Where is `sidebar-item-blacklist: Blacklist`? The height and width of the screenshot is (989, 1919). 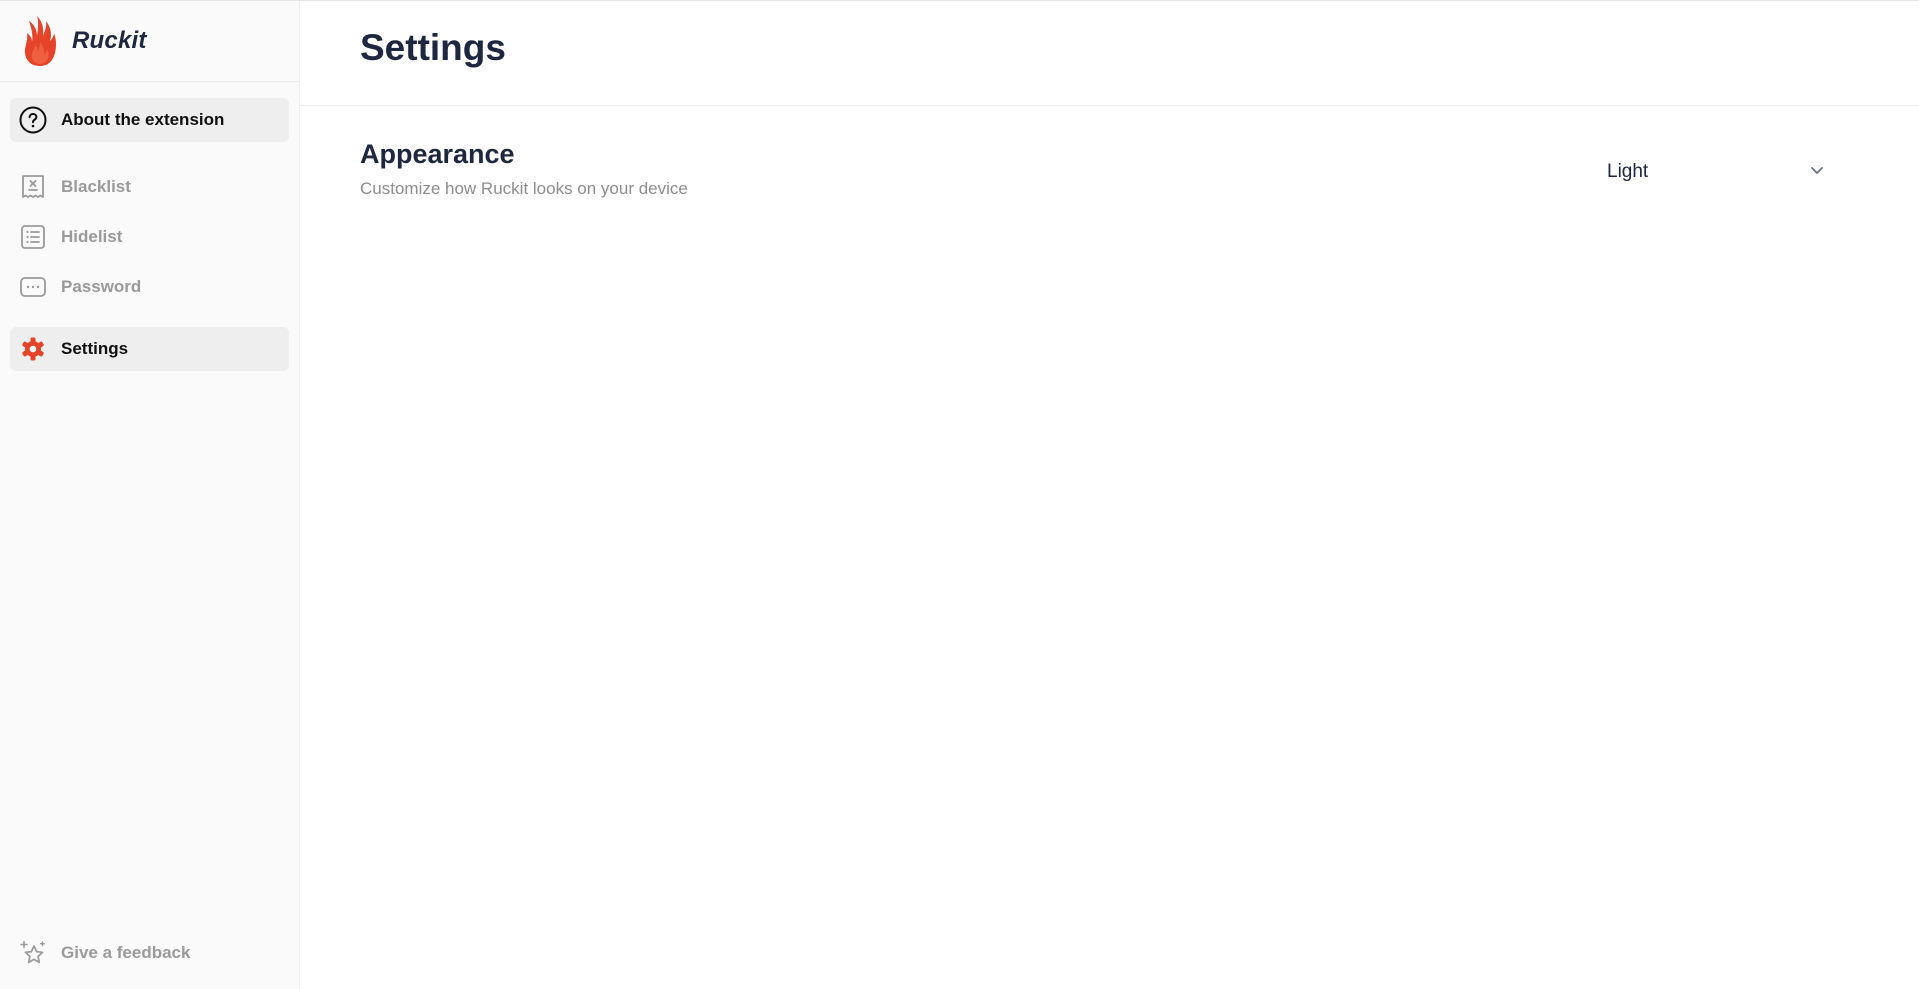 sidebar-item-blacklist: Blacklist is located at coordinates (149, 187).